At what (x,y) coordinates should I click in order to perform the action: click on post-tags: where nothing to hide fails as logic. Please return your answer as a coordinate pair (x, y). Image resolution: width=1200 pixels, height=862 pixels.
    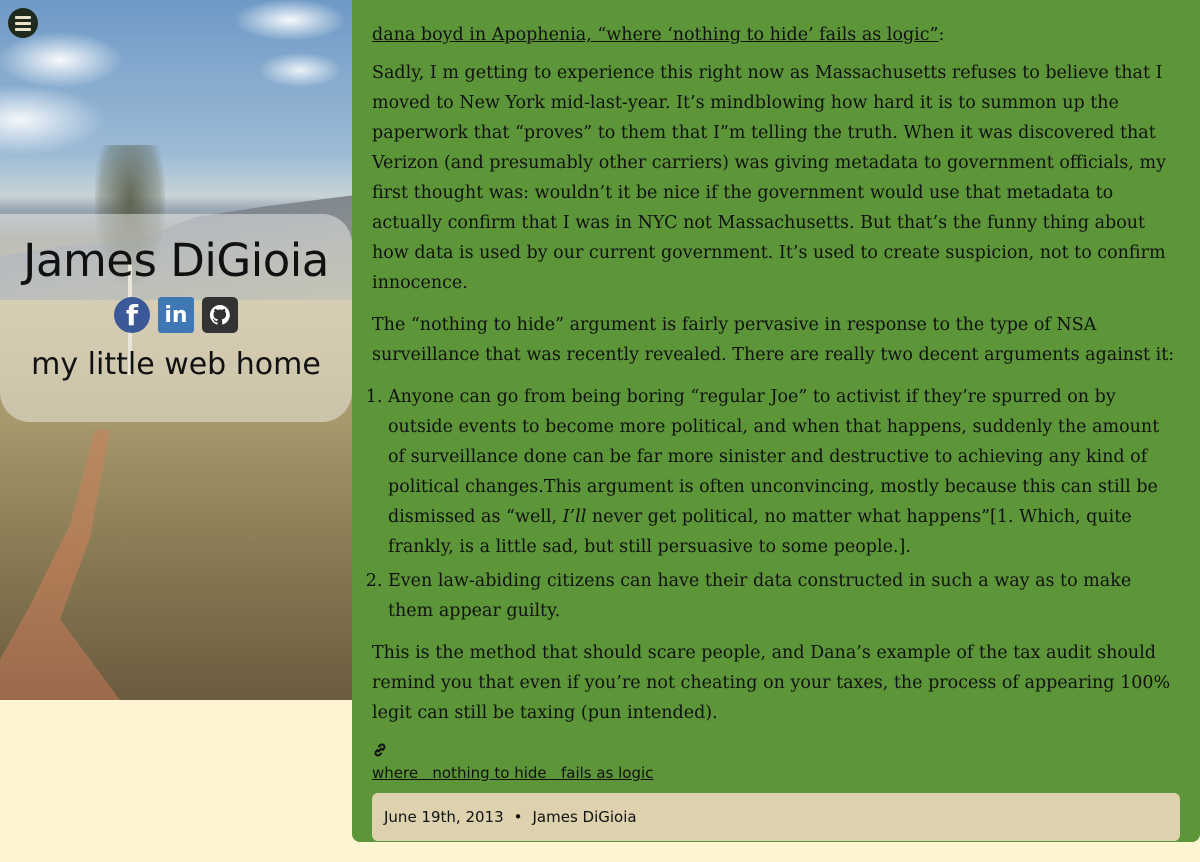
    Looking at the image, I should click on (776, 773).